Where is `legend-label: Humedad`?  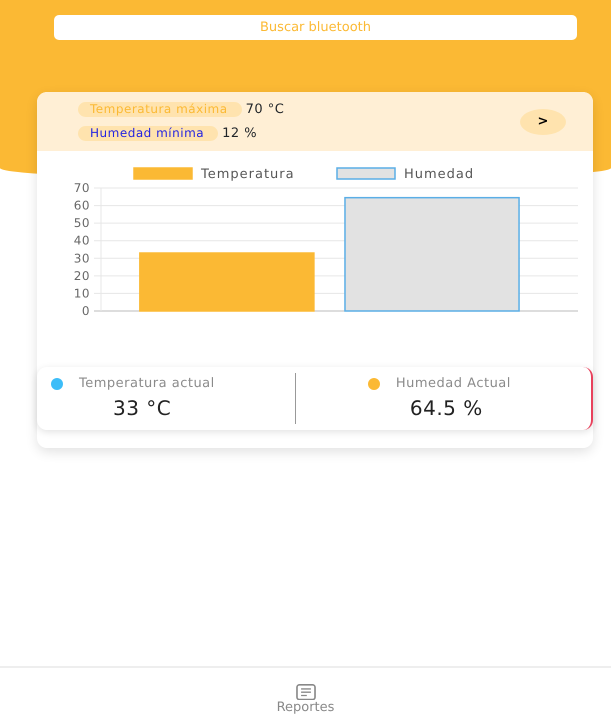 legend-label: Humedad is located at coordinates (439, 174).